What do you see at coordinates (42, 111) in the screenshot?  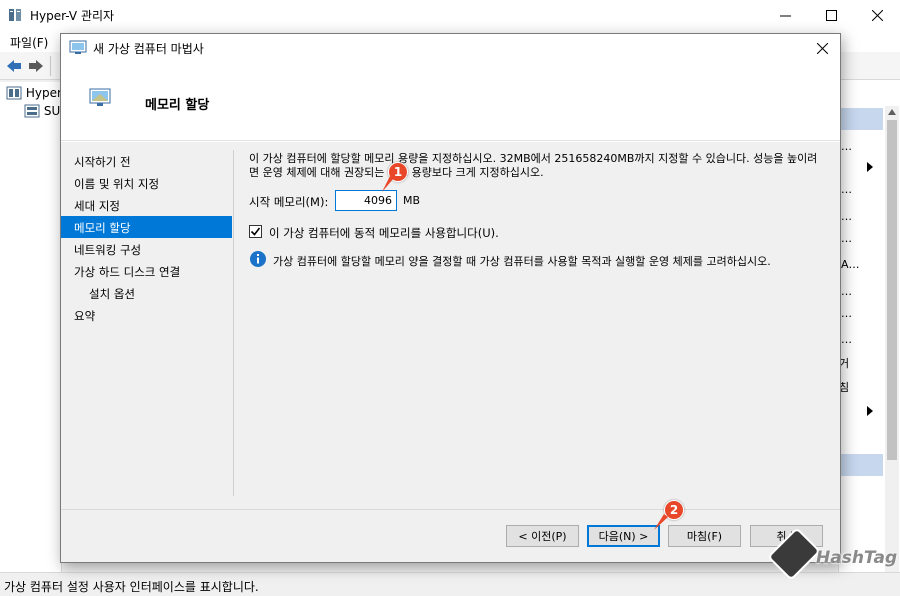 I see `tree-item-server: SU` at bounding box center [42, 111].